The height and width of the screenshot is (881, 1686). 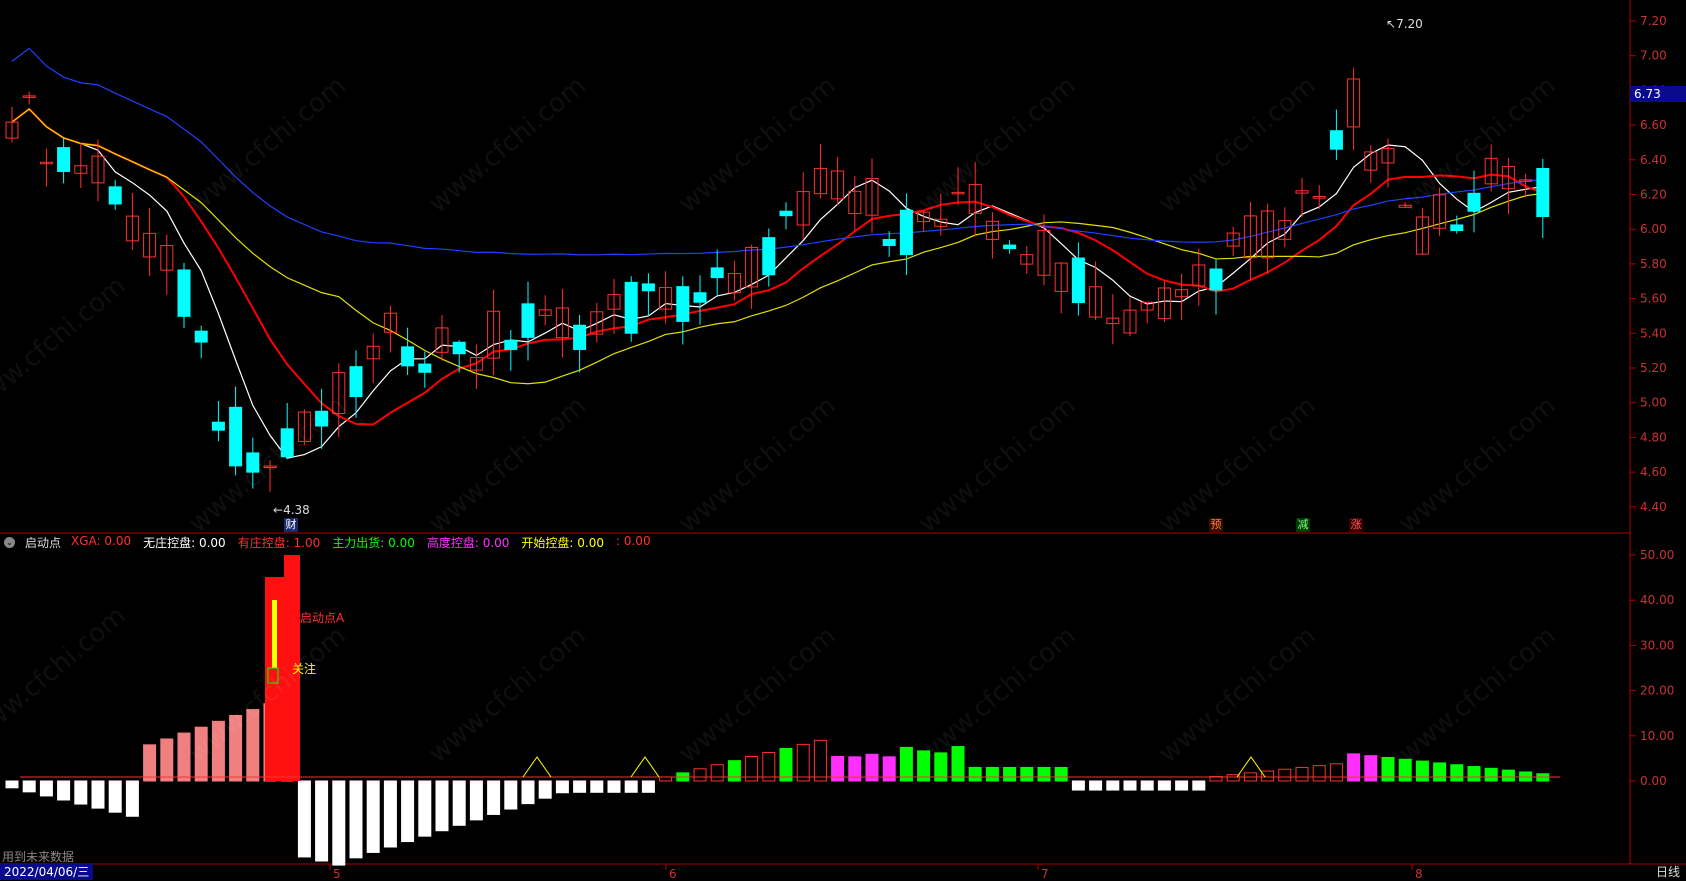 I want to click on high-price-label: ↖7.20, so click(x=1404, y=24).